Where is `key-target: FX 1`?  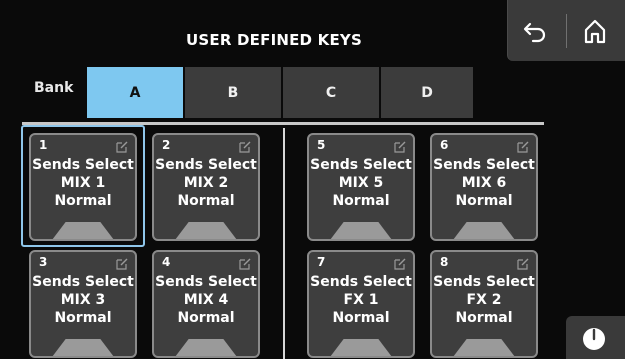 key-target: FX 1 is located at coordinates (361, 300).